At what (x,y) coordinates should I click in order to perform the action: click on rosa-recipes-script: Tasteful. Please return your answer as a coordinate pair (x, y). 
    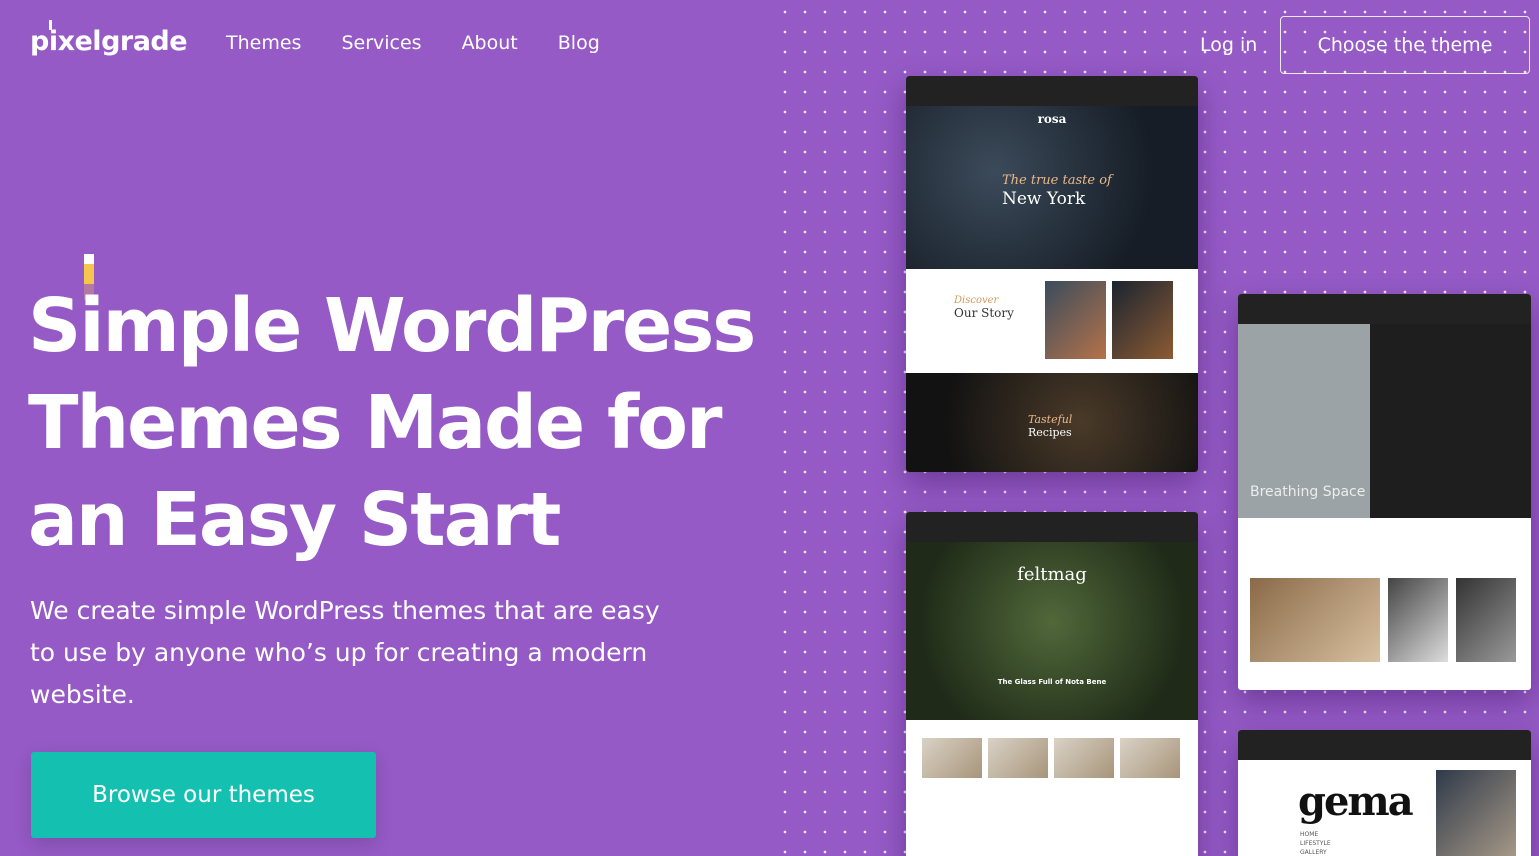
    Looking at the image, I should click on (1050, 419).